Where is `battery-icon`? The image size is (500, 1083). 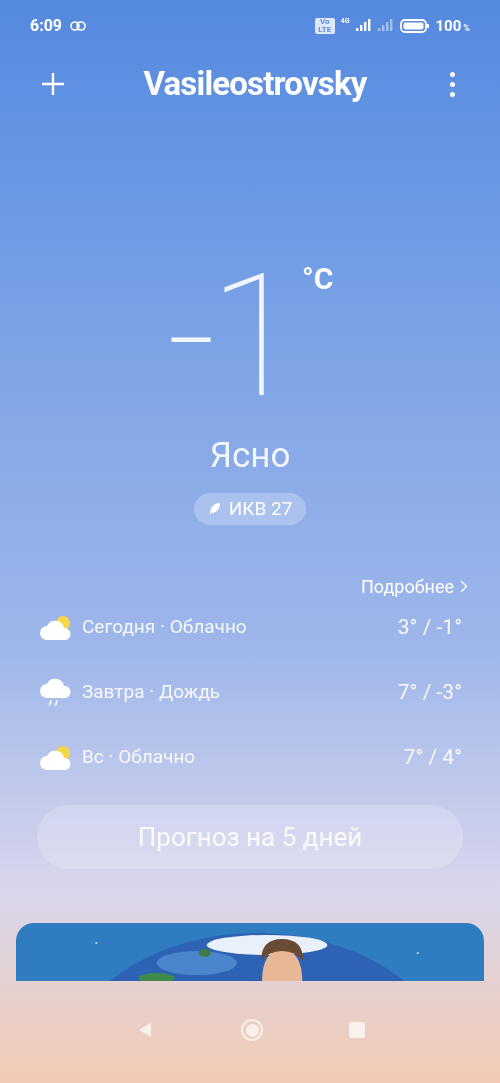 battery-icon is located at coordinates (414, 26).